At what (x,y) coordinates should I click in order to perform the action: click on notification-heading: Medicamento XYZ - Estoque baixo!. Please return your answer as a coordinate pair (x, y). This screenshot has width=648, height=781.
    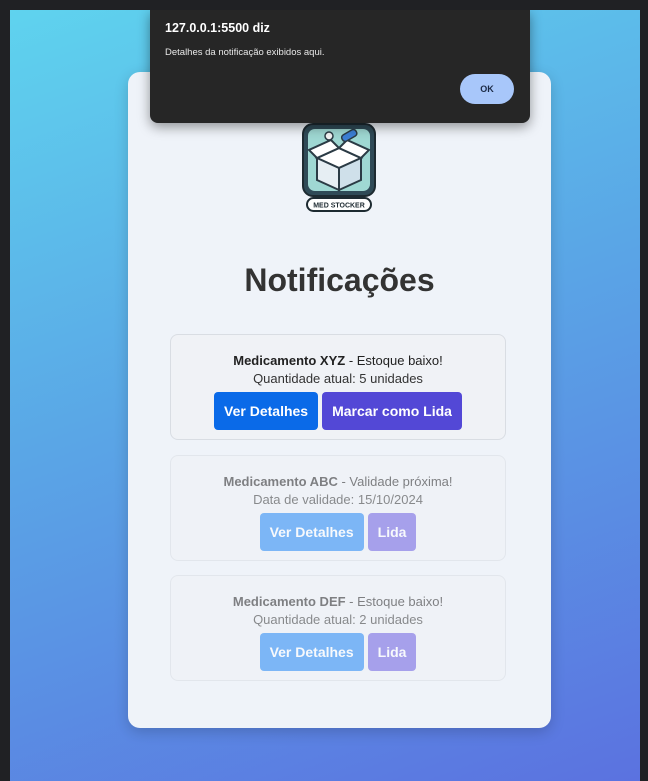
    Looking at the image, I should click on (338, 360).